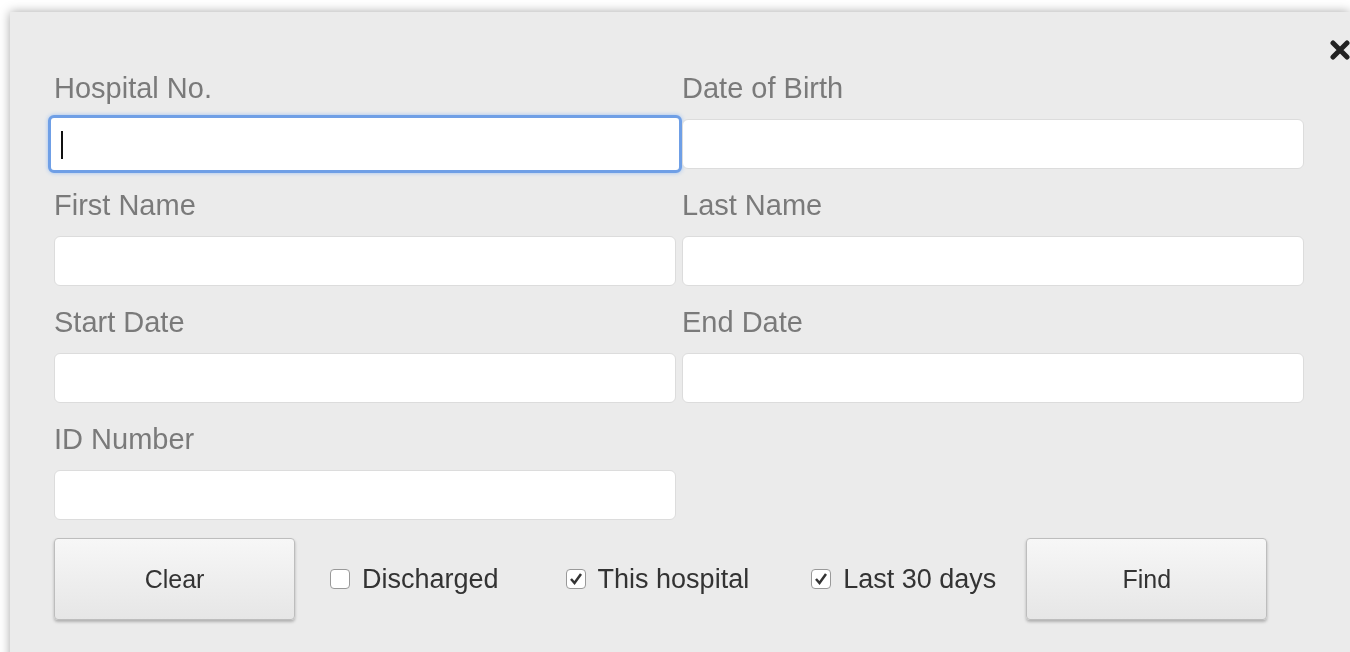 The height and width of the screenshot is (652, 1350). What do you see at coordinates (742, 322) in the screenshot?
I see `field-label: End Date` at bounding box center [742, 322].